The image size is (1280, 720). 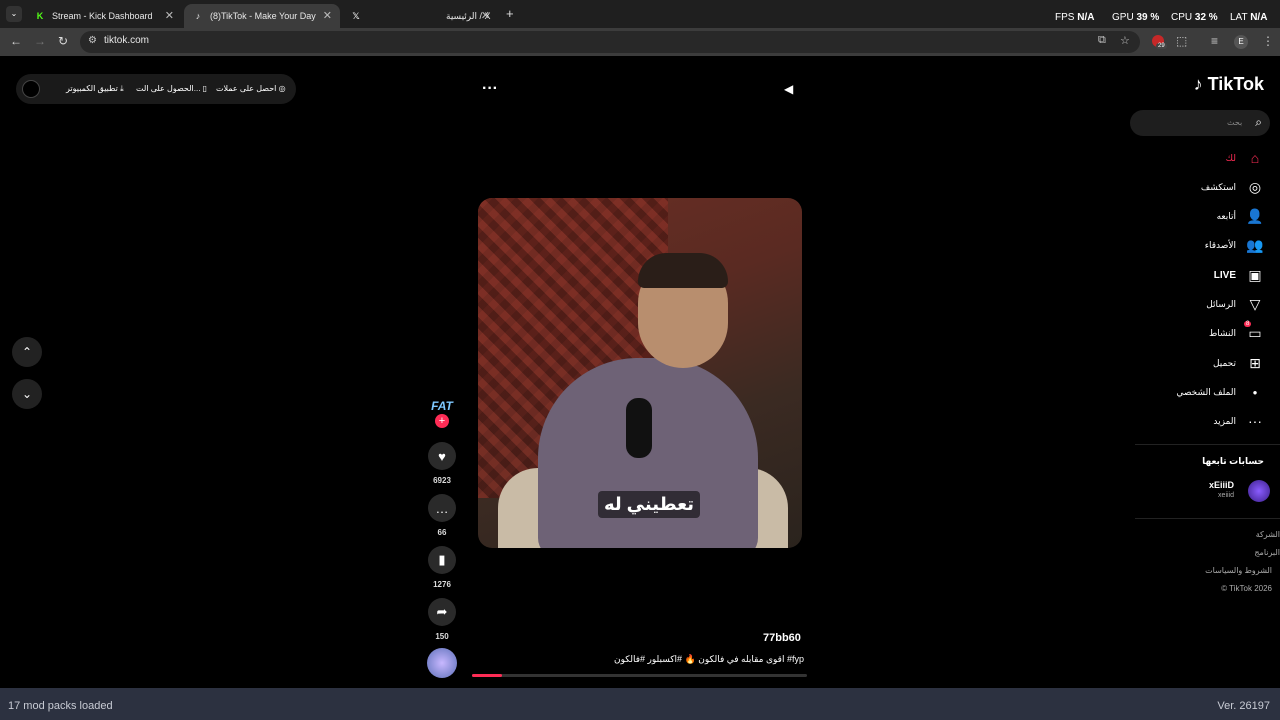 I want to click on puzzle-icon: ⬚, so click(x=1181, y=41).